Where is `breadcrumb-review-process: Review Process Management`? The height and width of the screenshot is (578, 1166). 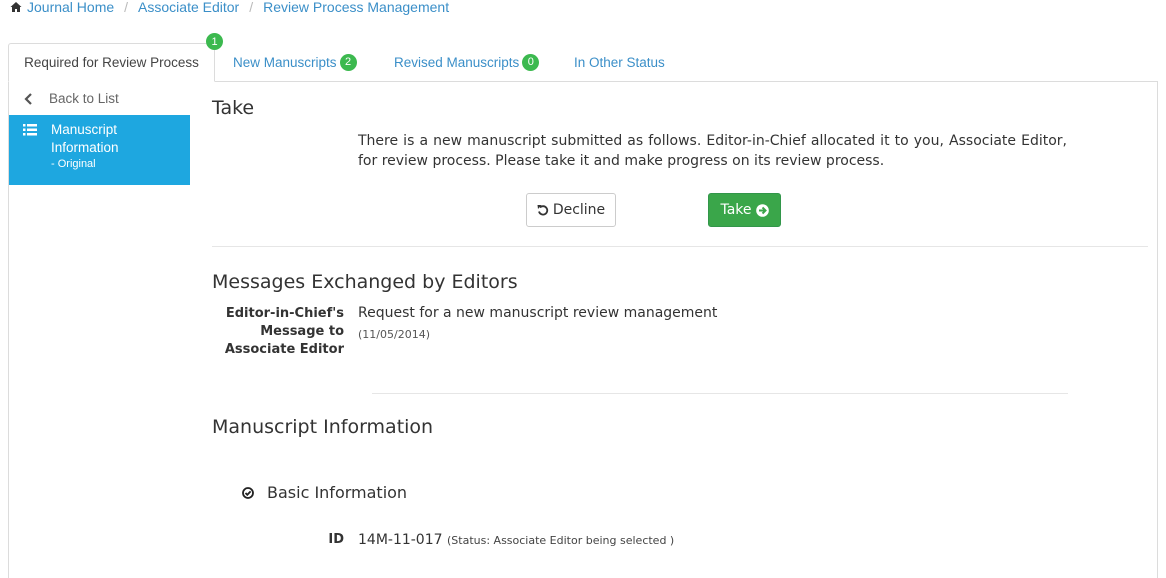 breadcrumb-review-process: Review Process Management is located at coordinates (356, 7).